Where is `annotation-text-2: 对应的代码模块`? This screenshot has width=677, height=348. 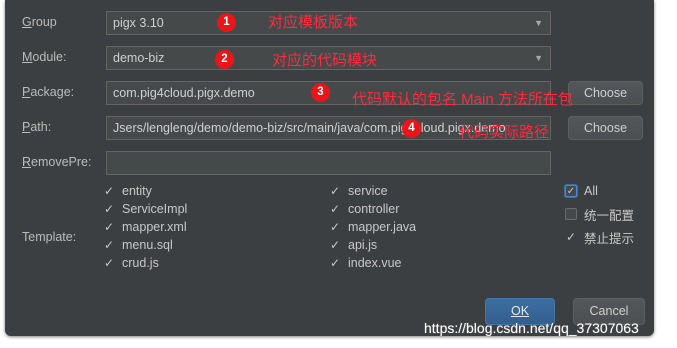
annotation-text-2: 对应的代码模块 is located at coordinates (325, 60).